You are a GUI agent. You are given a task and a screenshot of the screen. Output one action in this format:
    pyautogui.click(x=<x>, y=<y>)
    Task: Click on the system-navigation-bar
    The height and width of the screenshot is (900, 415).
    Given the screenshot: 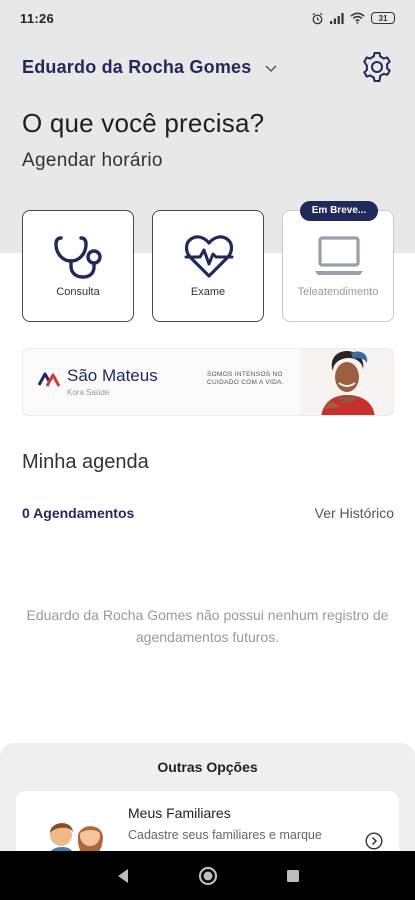 What is the action you would take?
    pyautogui.click(x=207, y=875)
    